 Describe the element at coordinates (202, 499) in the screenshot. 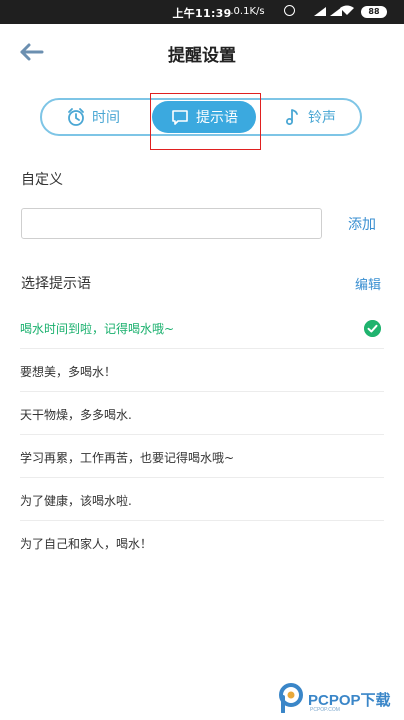

I see `tip-item: 为了健康，该喝水啦.` at that location.